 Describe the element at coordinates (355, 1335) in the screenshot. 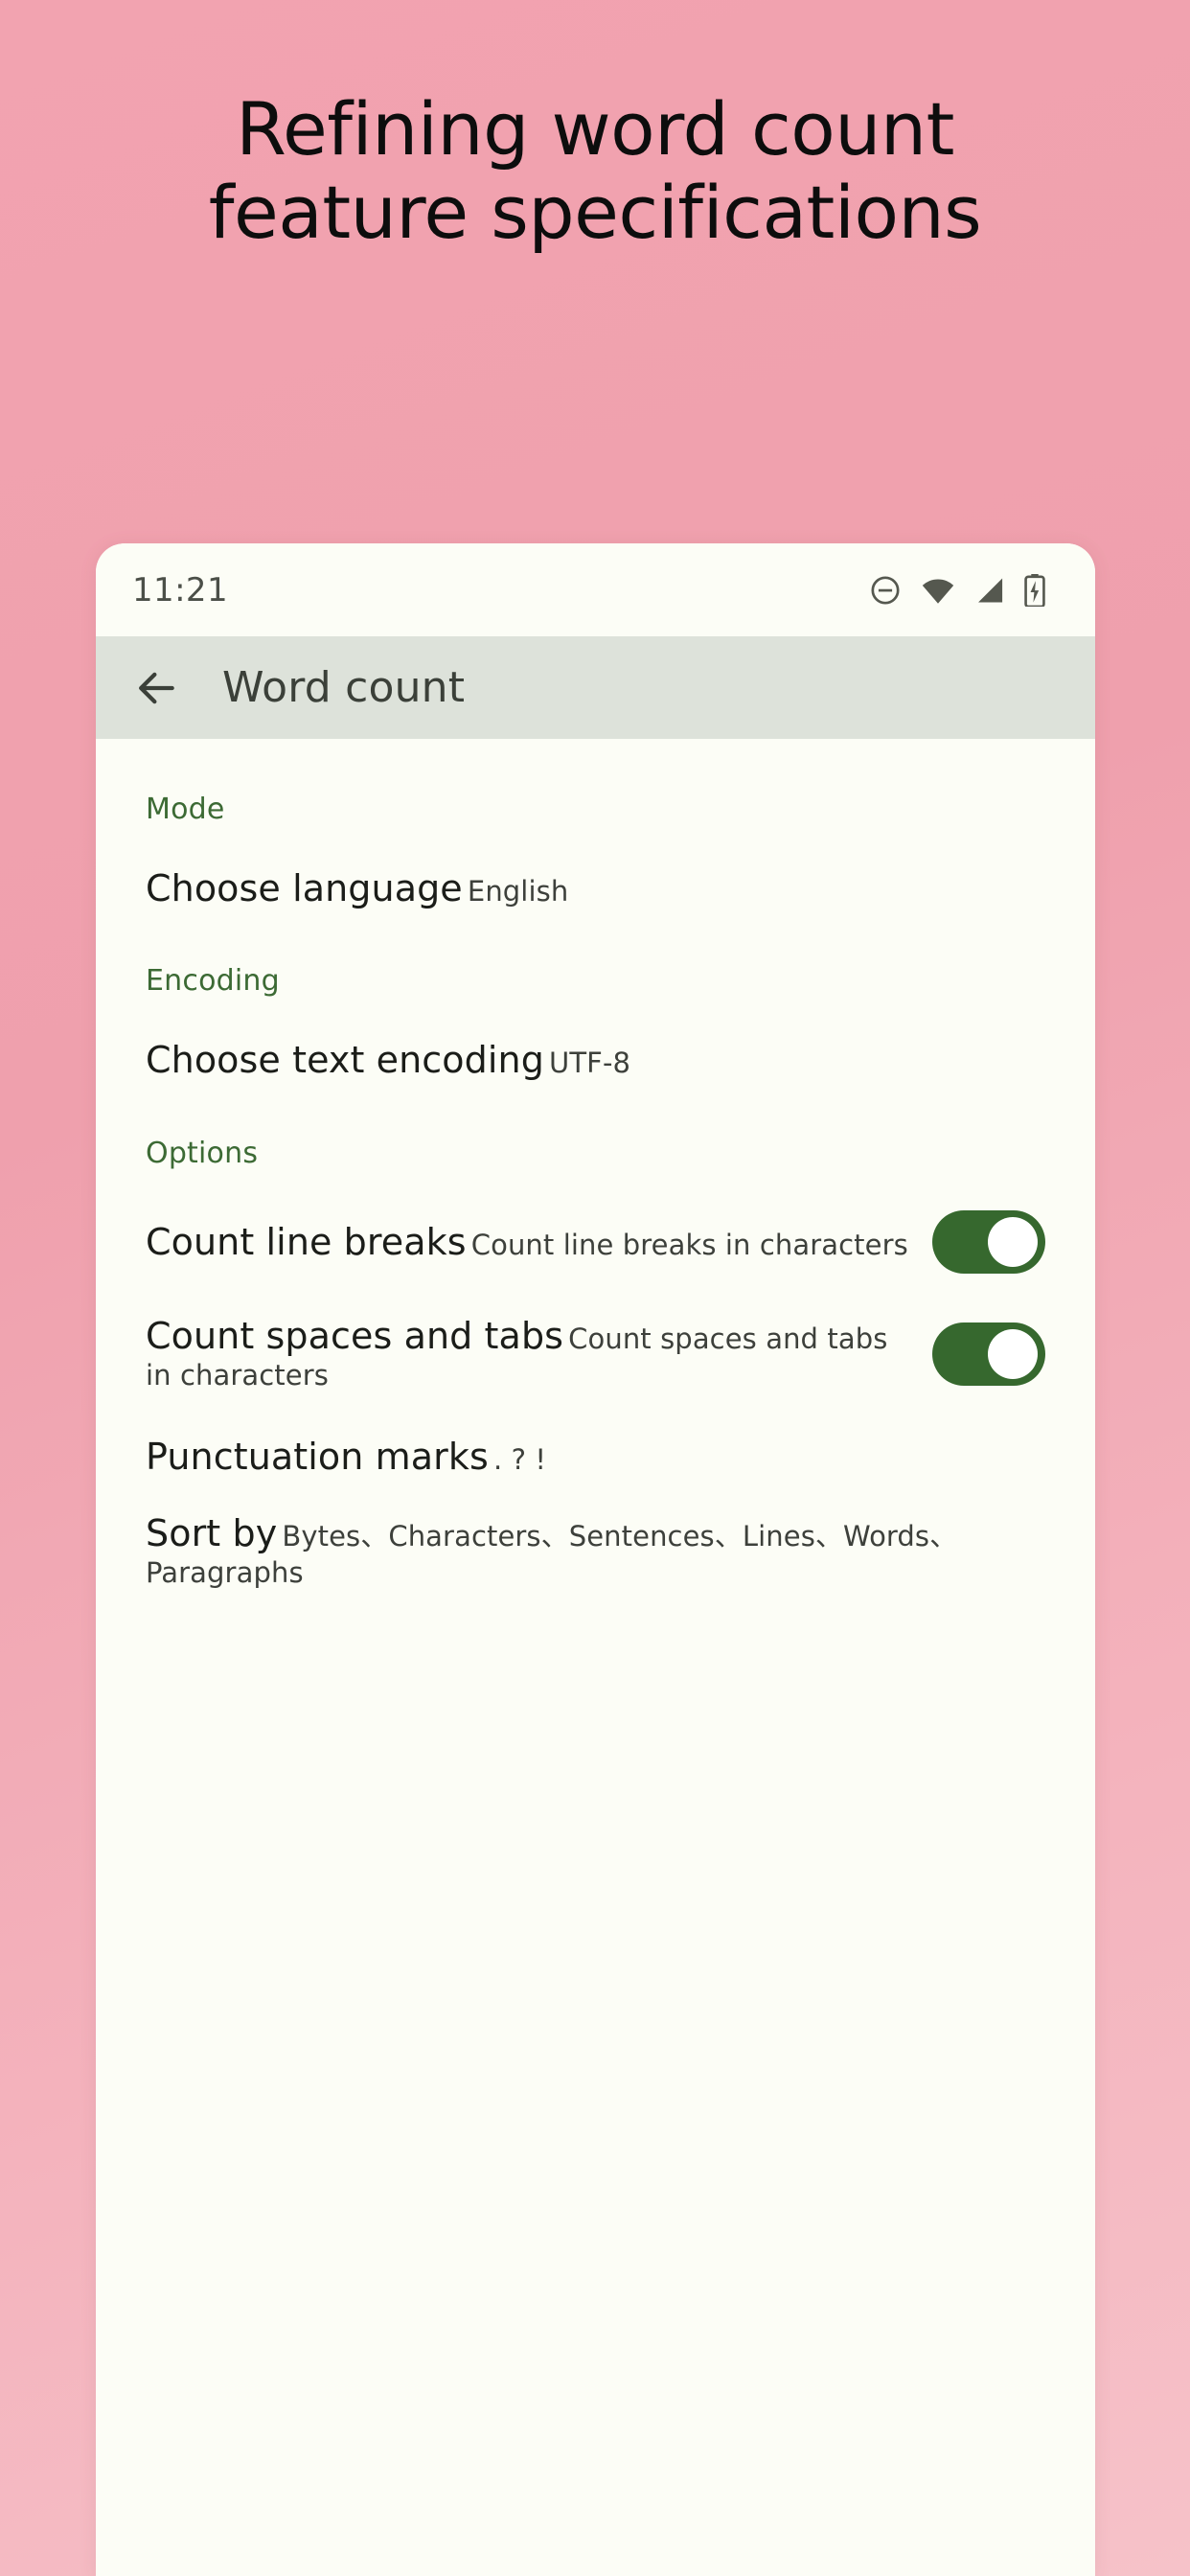

I see `setting-title: Count spaces and tabs` at that location.